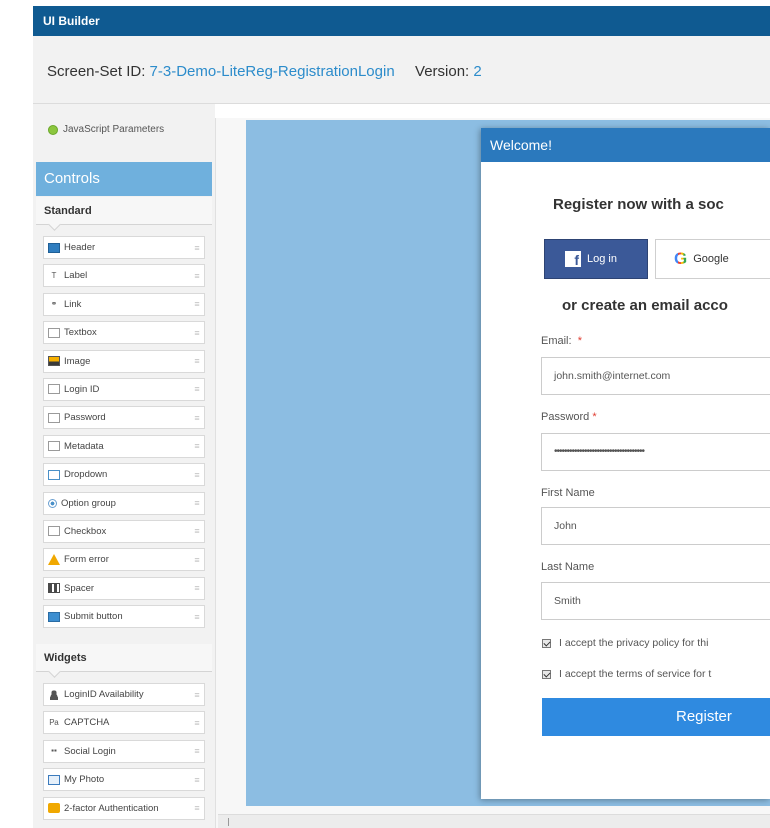 This screenshot has height=828, width=770. What do you see at coordinates (124, 503) in the screenshot?
I see `control-item-option-group: Option group ≡` at bounding box center [124, 503].